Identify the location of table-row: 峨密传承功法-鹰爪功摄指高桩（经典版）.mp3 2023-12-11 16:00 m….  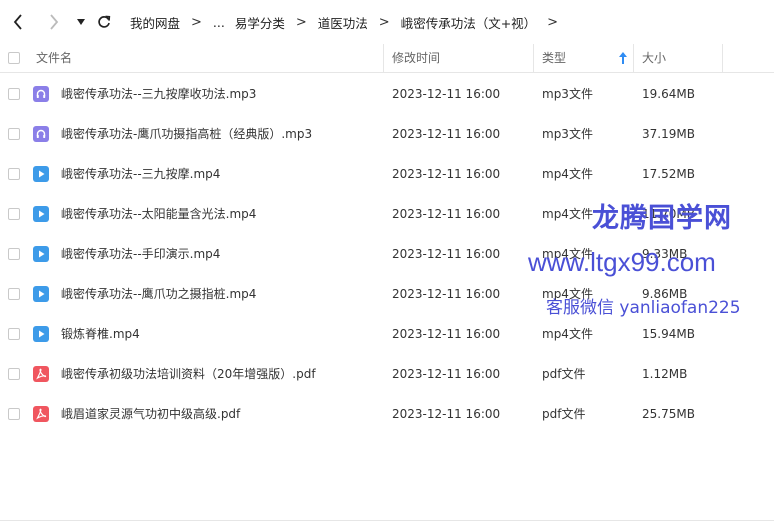
(387, 134).